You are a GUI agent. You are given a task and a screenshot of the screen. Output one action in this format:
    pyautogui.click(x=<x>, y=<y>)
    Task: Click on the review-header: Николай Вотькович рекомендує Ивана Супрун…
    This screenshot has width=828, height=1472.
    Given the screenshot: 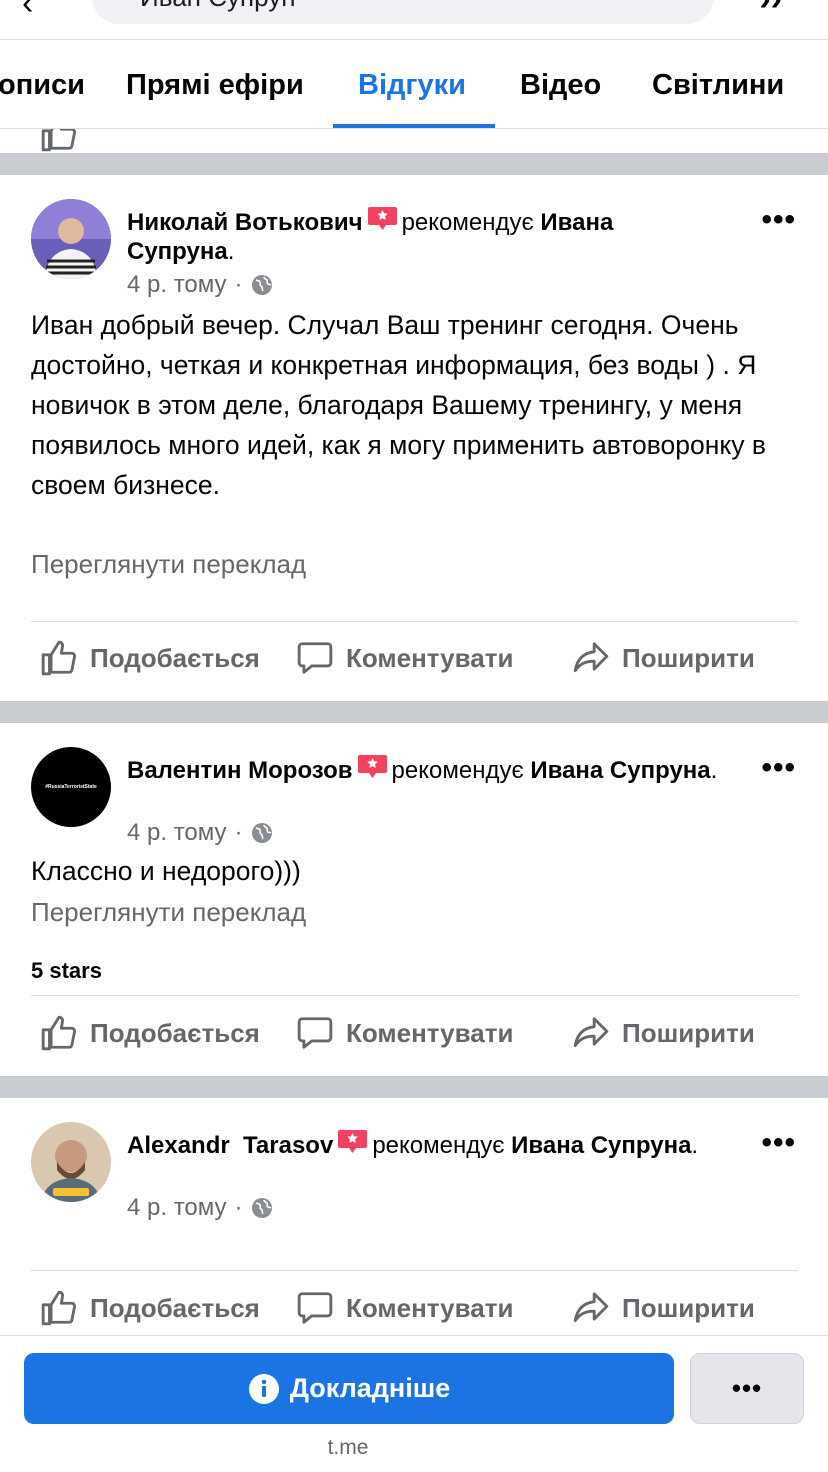 What is the action you would take?
    pyautogui.click(x=427, y=235)
    